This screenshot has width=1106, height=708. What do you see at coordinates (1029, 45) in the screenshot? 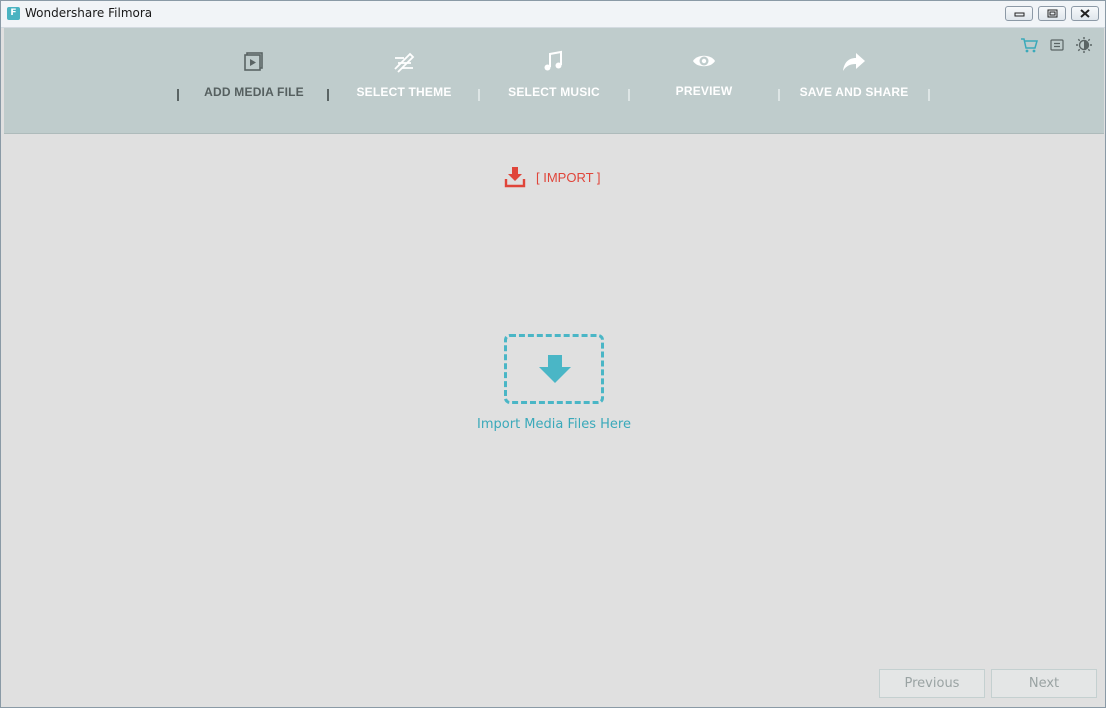
I see `cart-icon` at bounding box center [1029, 45].